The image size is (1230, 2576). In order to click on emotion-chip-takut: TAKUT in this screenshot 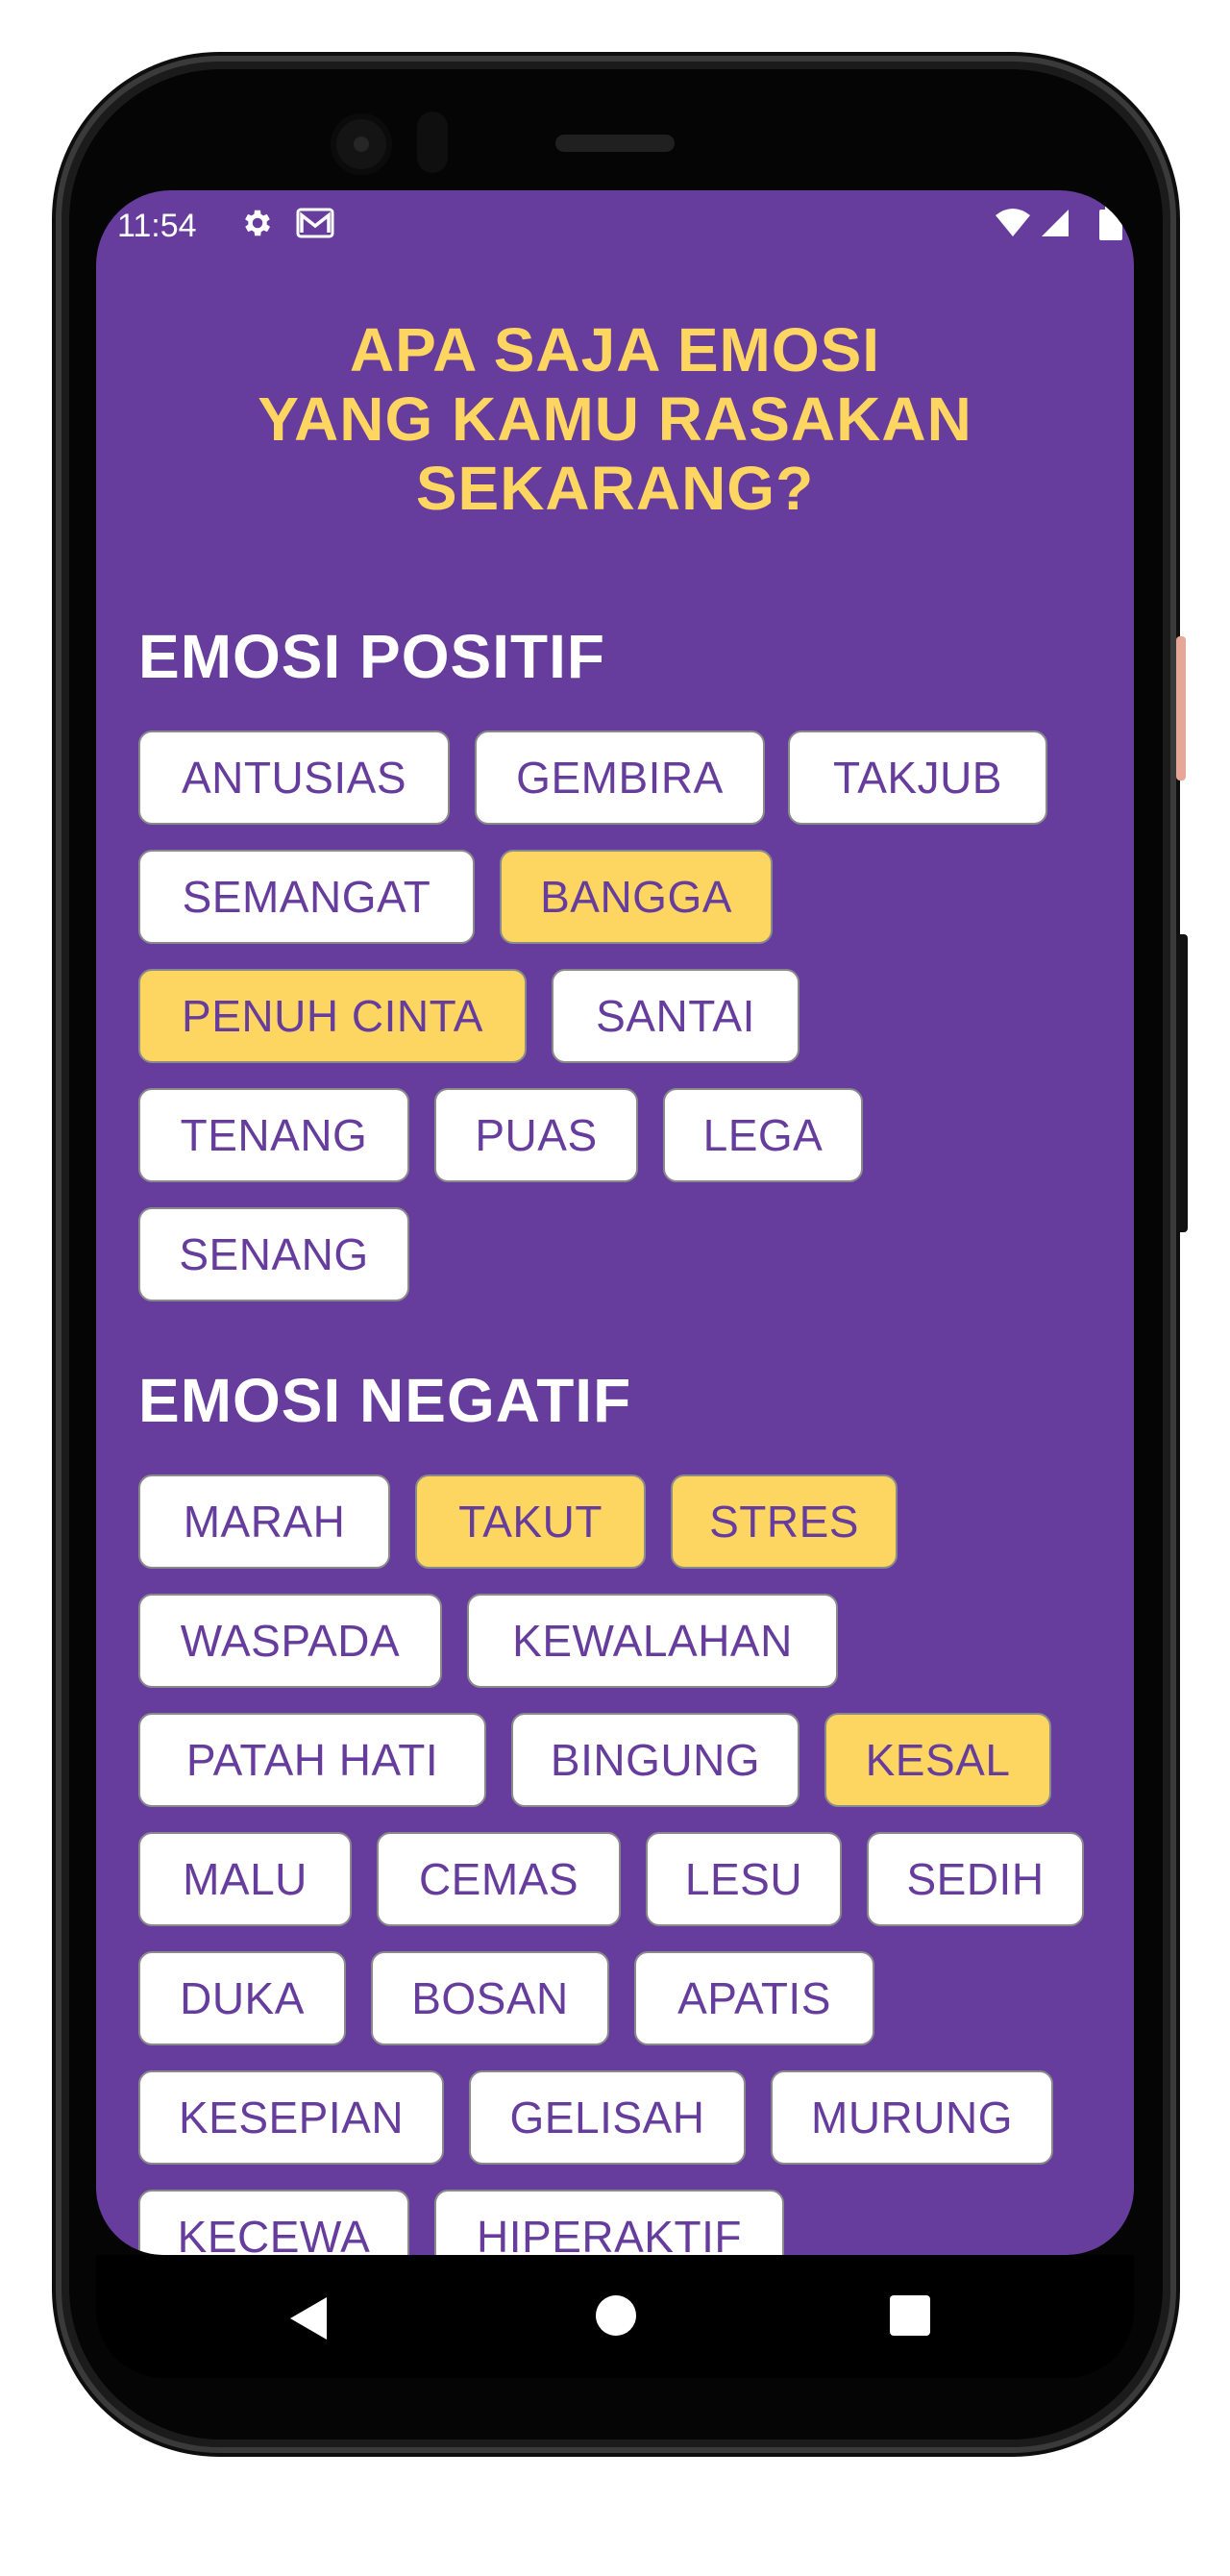, I will do `click(530, 1522)`.